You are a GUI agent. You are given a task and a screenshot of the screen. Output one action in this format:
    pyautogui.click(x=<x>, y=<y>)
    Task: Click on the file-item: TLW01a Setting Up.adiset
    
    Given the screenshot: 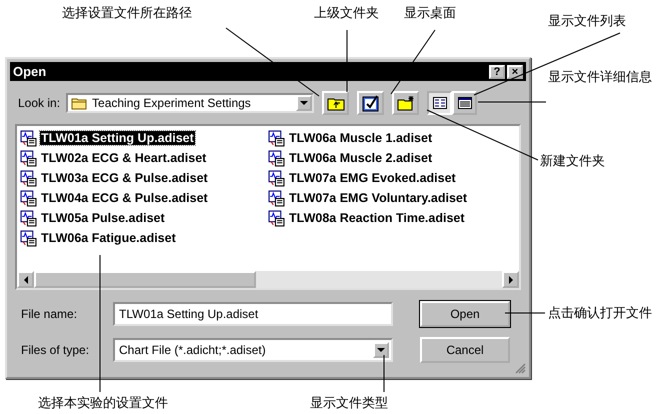 What is the action you would take?
    pyautogui.click(x=117, y=138)
    